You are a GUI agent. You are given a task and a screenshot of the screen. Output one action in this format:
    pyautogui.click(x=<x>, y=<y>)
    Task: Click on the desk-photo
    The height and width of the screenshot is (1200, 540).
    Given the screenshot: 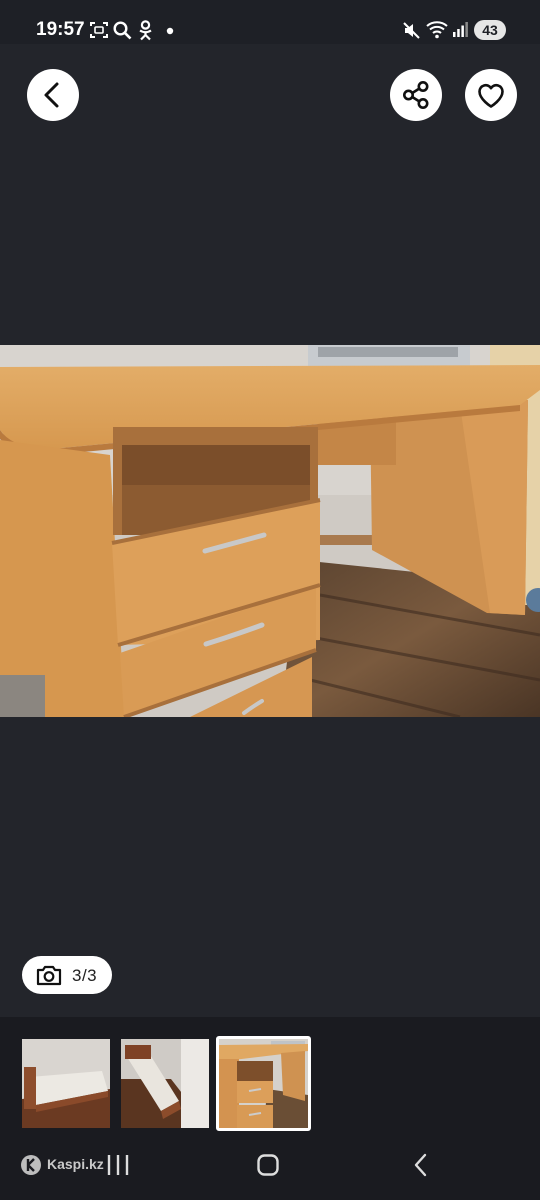 What is the action you would take?
    pyautogui.click(x=263, y=1083)
    